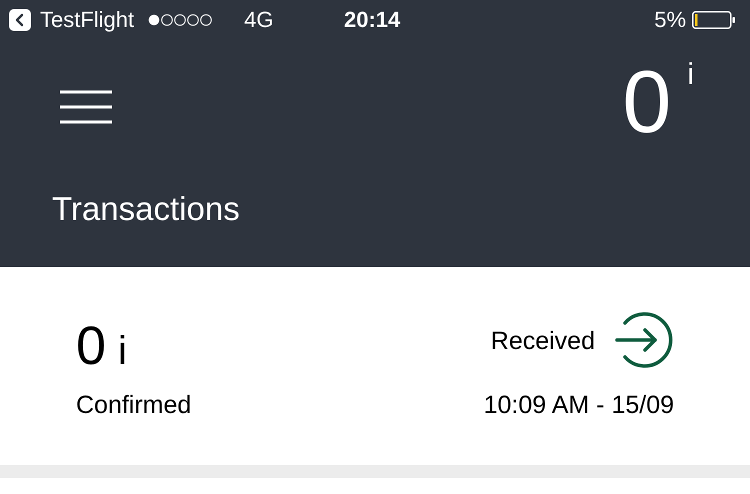 Image resolution: width=750 pixels, height=494 pixels. I want to click on balance-unit: i, so click(690, 75).